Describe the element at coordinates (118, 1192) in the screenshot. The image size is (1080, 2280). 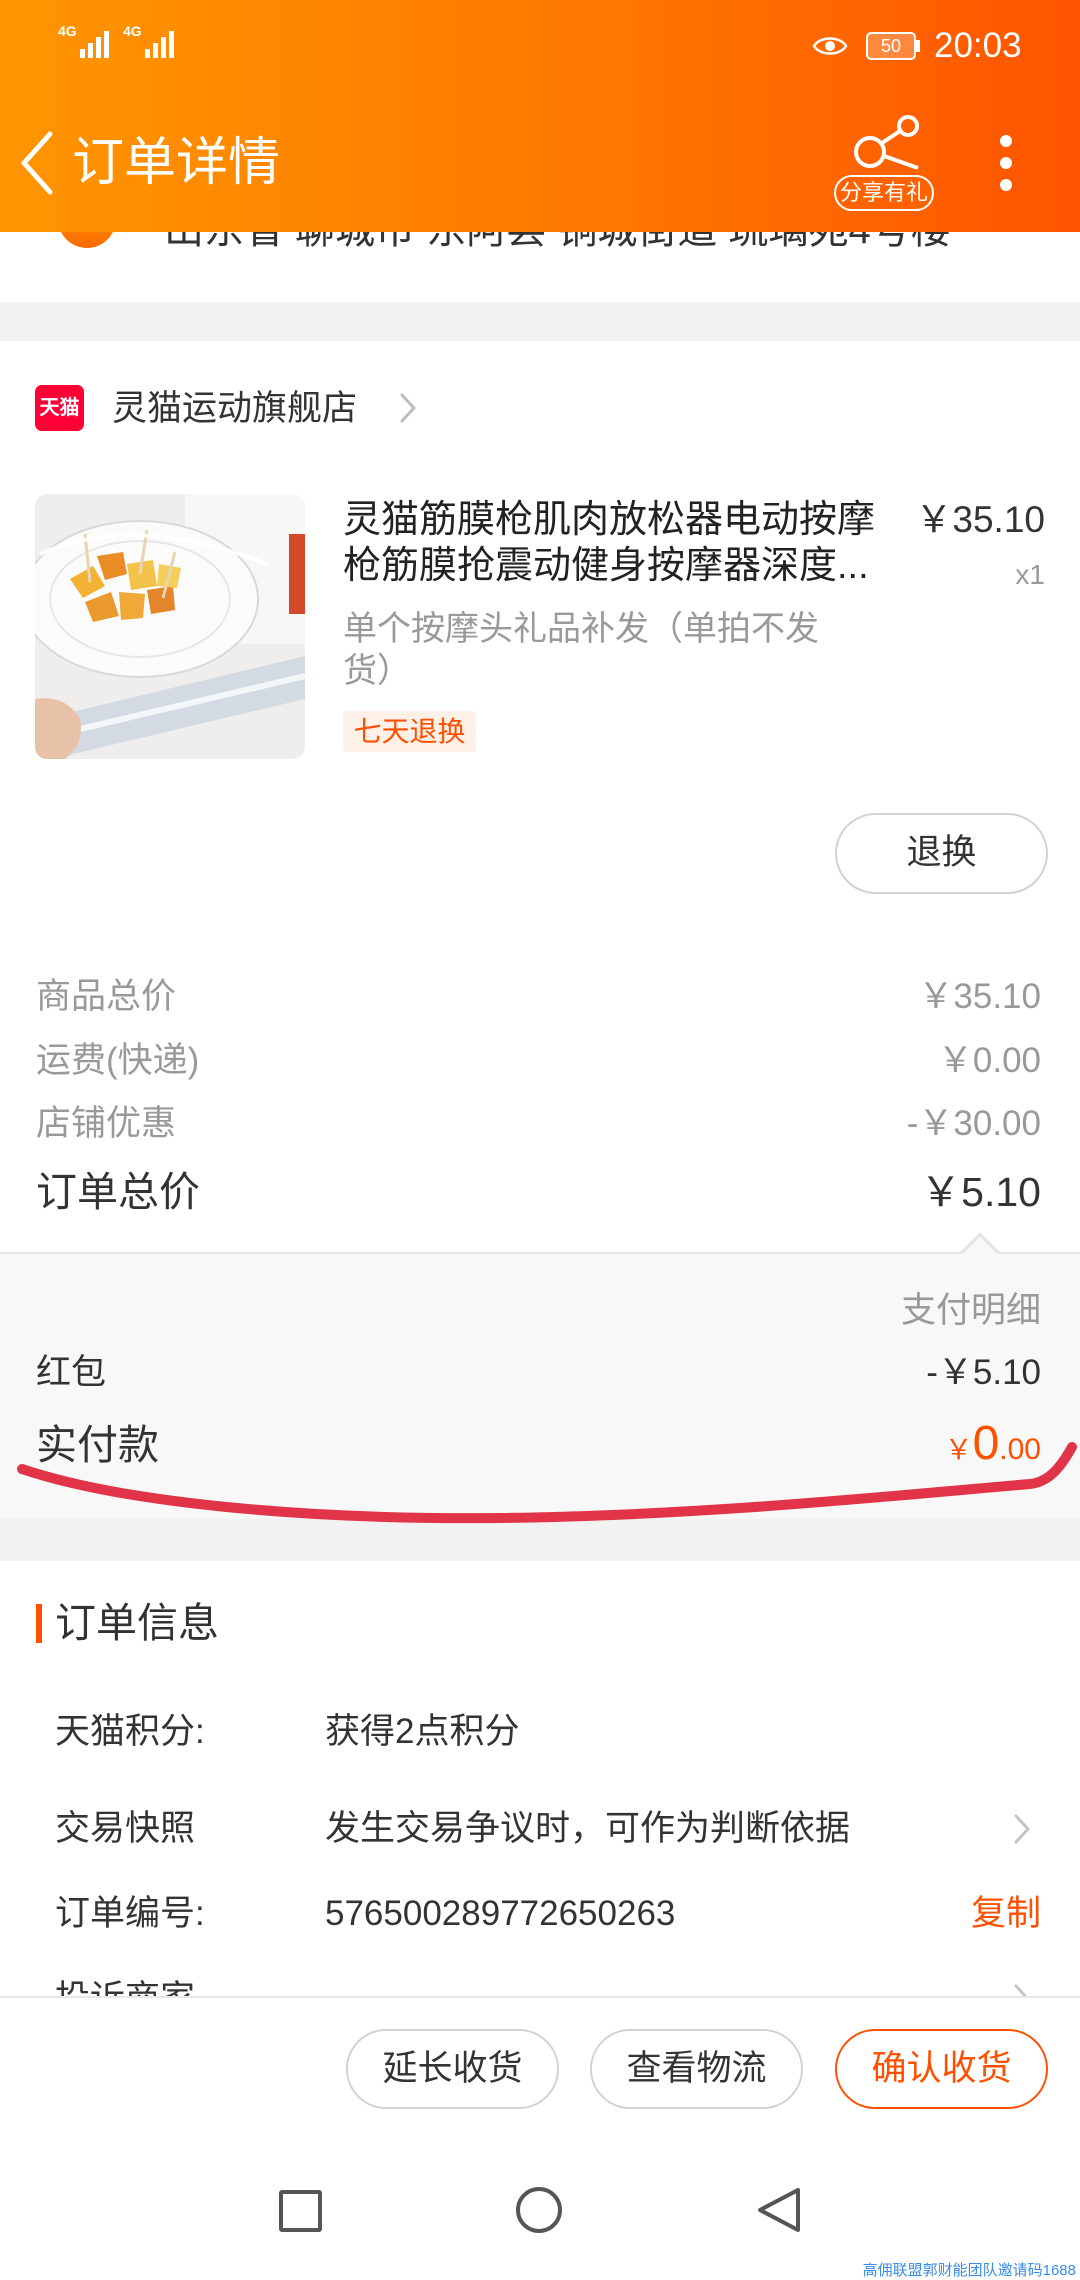
I see `order-total-label: 订单总价` at that location.